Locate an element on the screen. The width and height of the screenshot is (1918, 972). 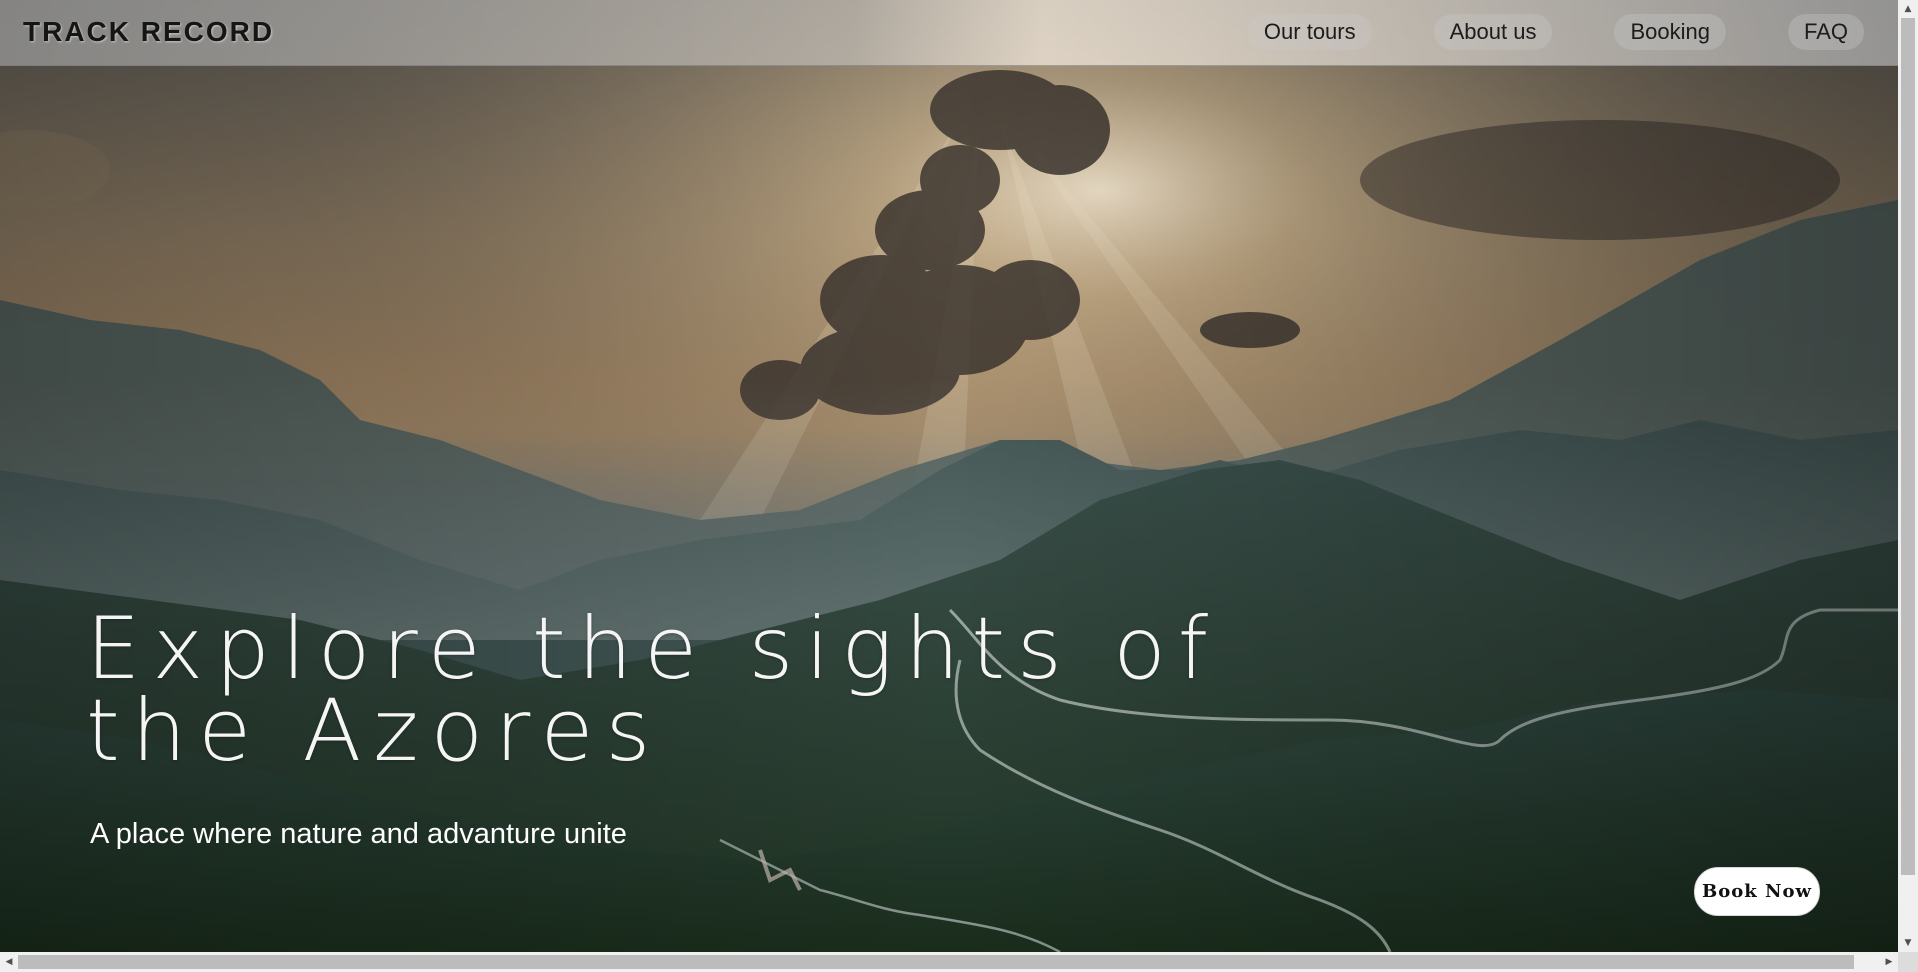
horizontal-scroll-thumb is located at coordinates (936, 962).